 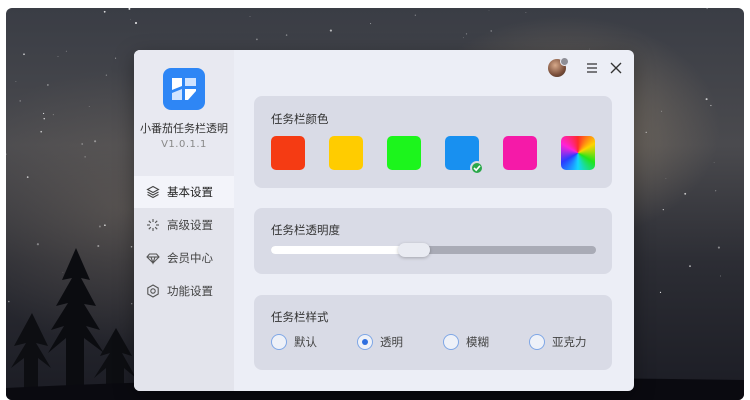 I want to click on sparkle-icon, so click(x=153, y=225).